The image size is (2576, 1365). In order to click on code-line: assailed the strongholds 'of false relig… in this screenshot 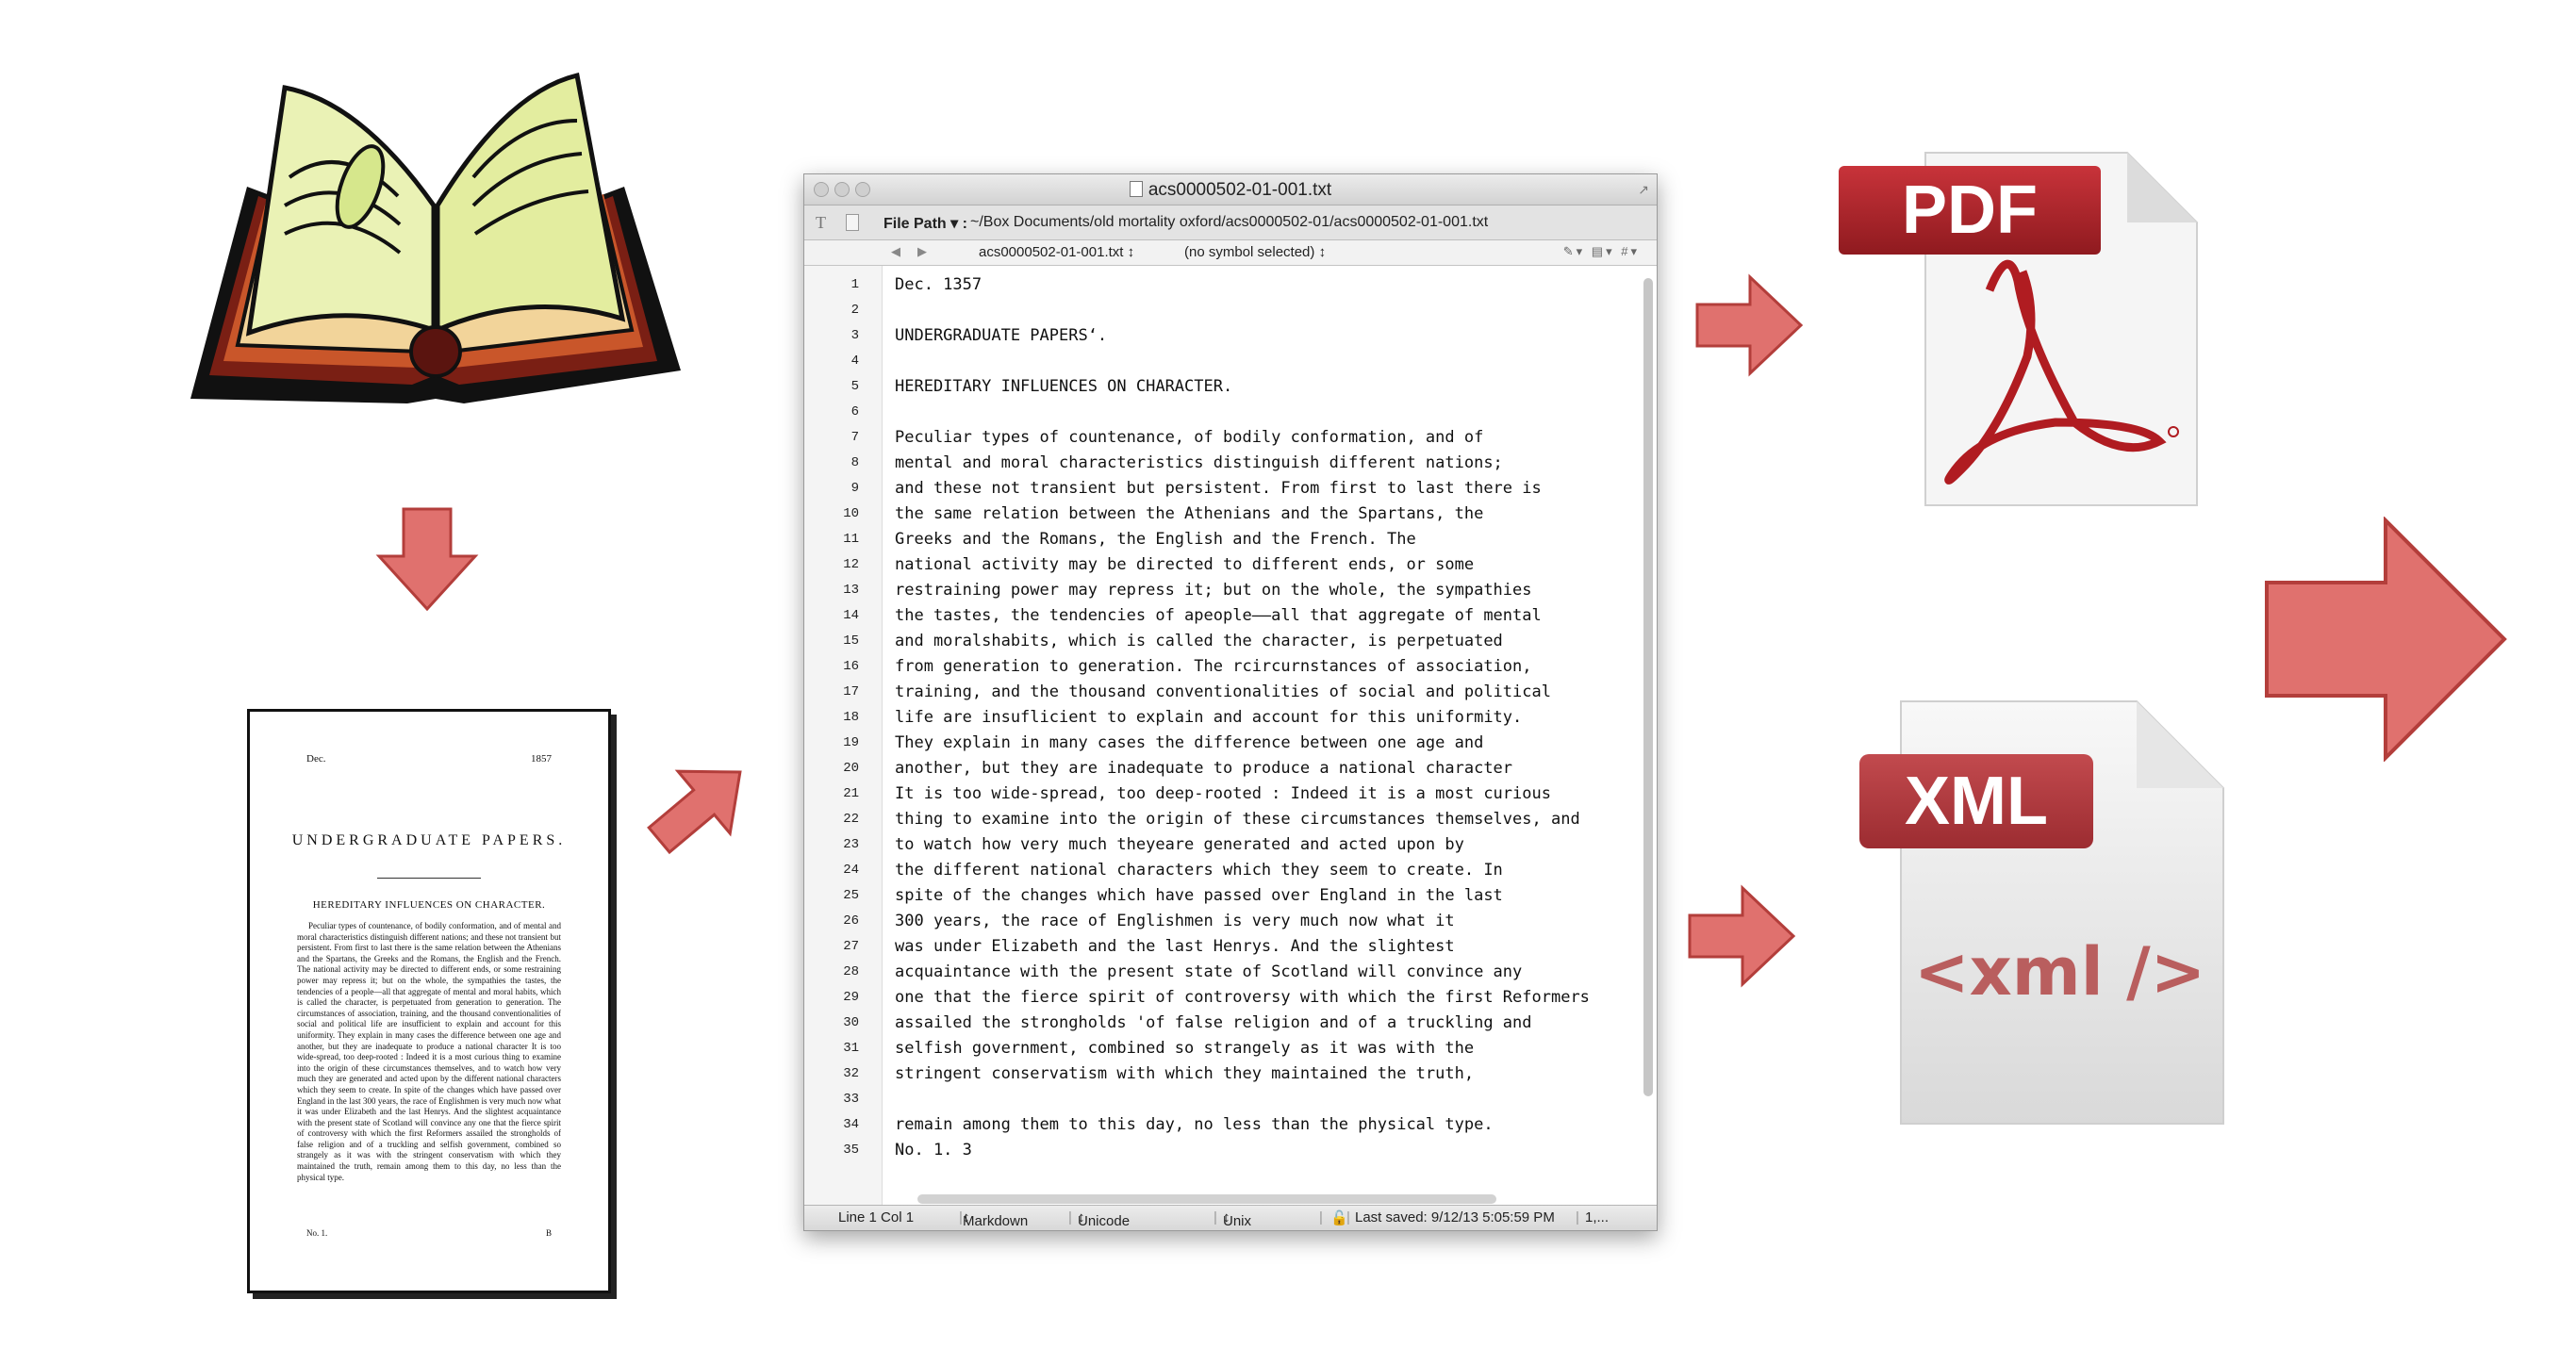, I will do `click(1266, 1023)`.